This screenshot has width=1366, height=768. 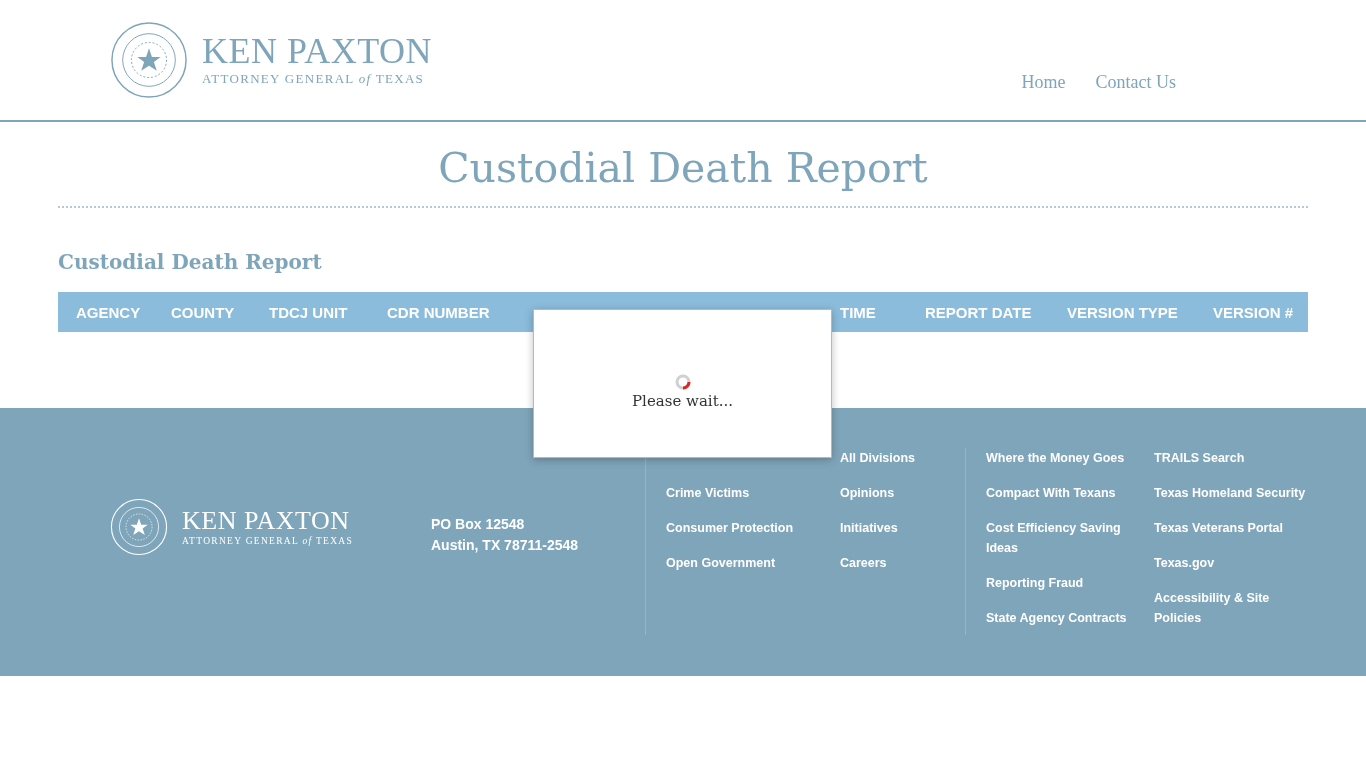 I want to click on column-header: TDCJ UNIT, so click(x=308, y=312).